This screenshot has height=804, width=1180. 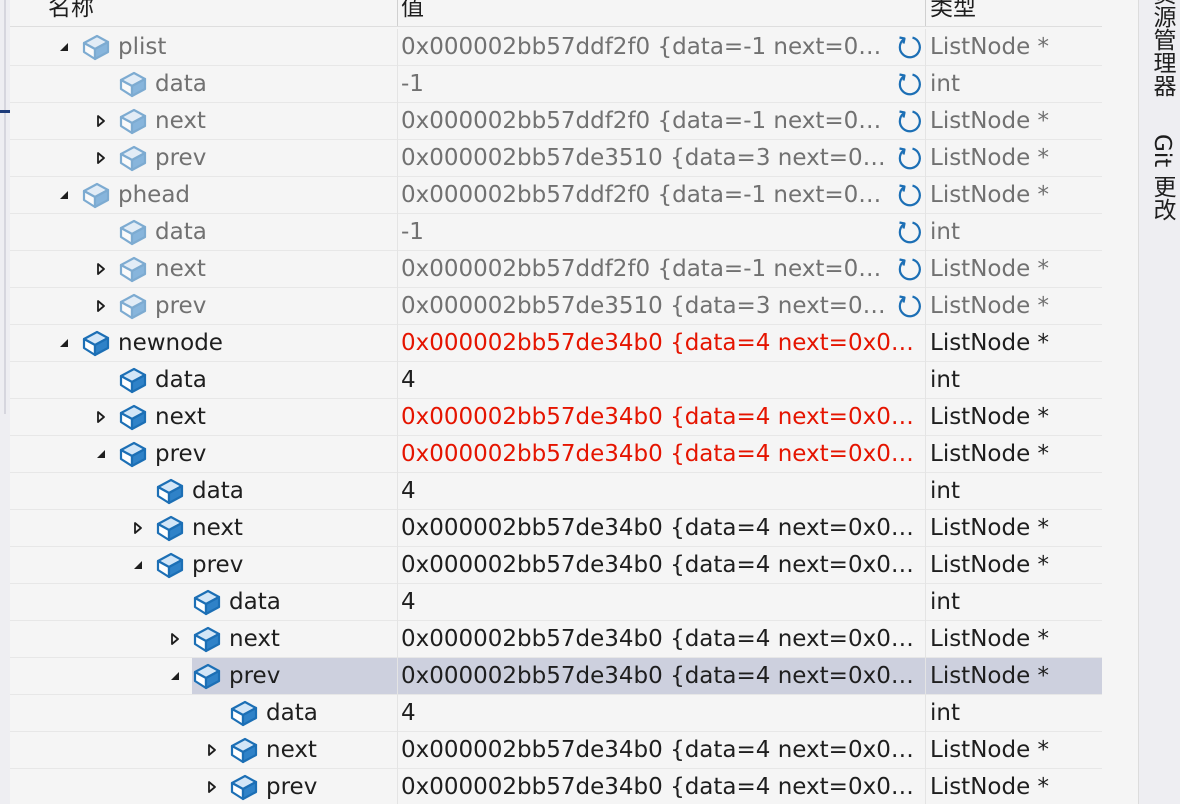 What do you see at coordinates (291, 750) in the screenshot?
I see `variable-name: next` at bounding box center [291, 750].